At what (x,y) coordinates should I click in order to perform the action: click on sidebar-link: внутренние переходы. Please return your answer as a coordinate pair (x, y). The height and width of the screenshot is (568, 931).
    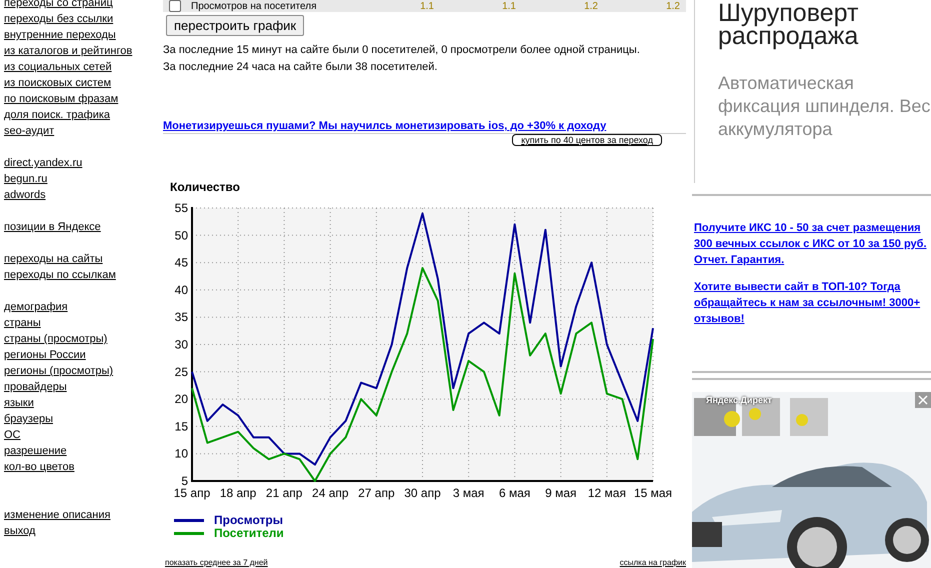
    Looking at the image, I should click on (82, 35).